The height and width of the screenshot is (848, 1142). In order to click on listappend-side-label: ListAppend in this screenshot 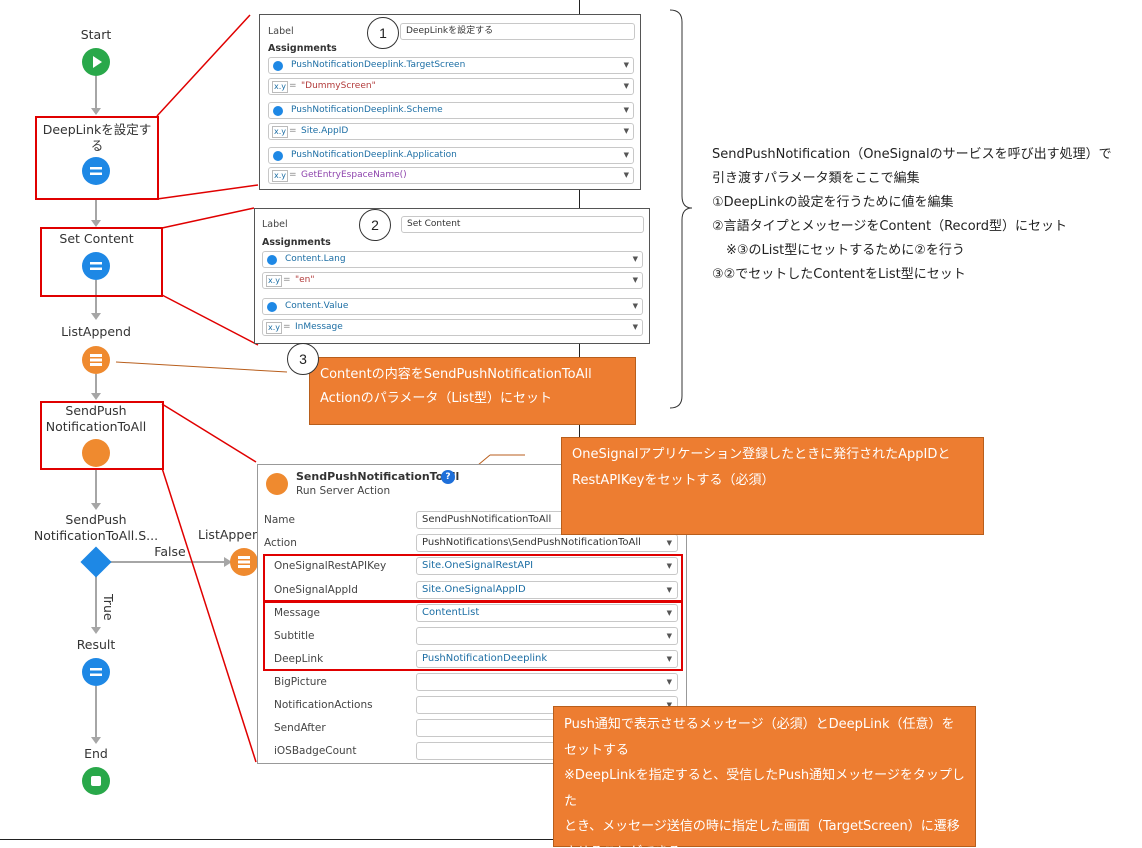, I will do `click(233, 534)`.